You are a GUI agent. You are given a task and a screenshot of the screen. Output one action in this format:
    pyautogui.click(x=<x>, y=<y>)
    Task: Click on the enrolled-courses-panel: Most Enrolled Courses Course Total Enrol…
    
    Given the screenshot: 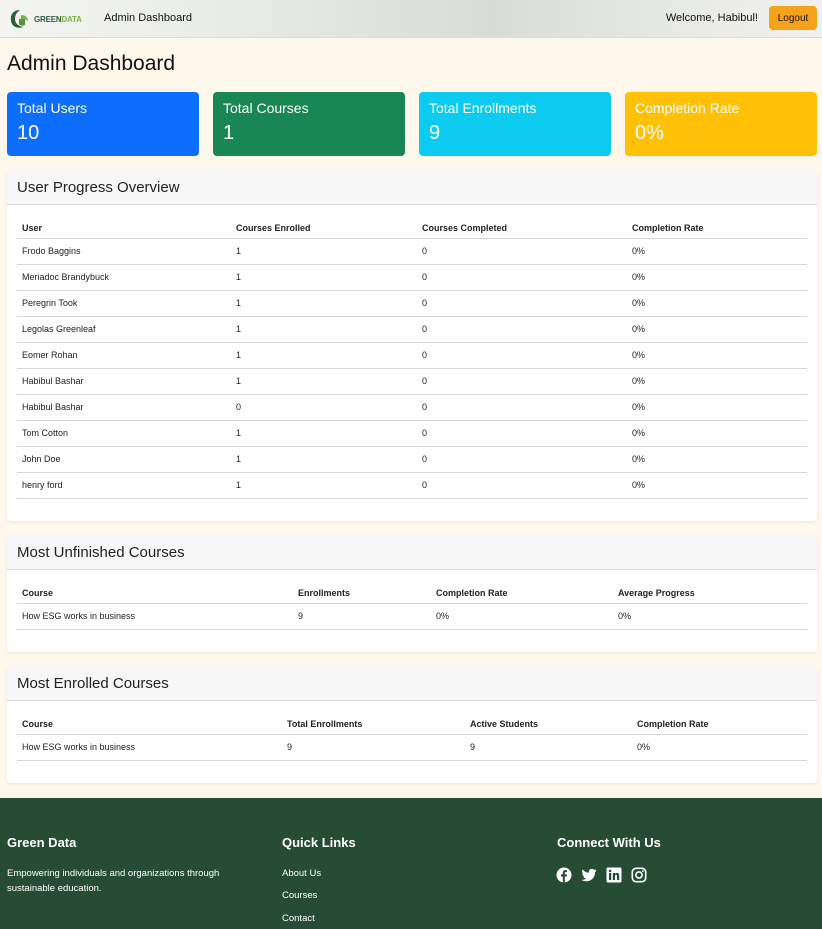 What is the action you would take?
    pyautogui.click(x=412, y=724)
    